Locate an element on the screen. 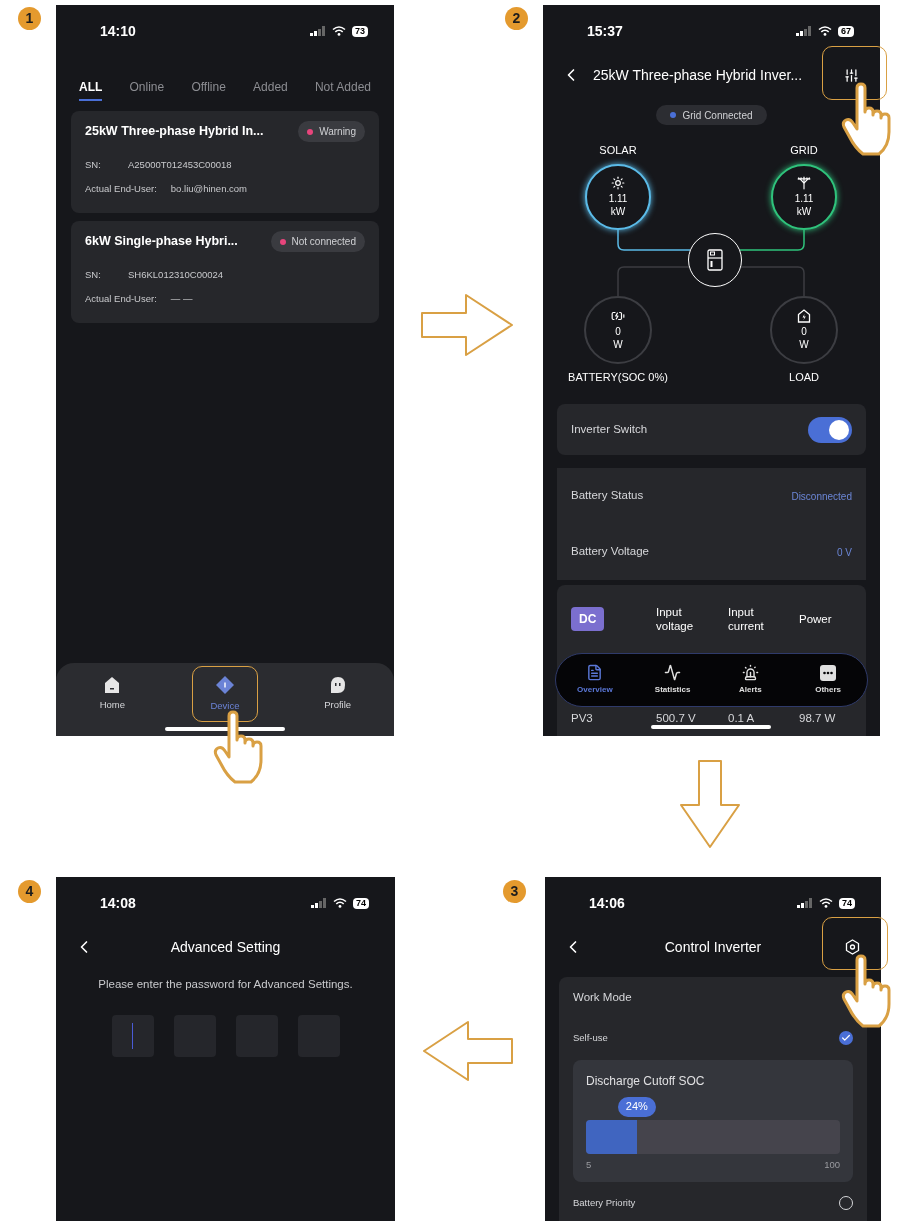 Image resolution: width=901 pixels, height=1221 pixels. mode-label: Self-use is located at coordinates (590, 1038).